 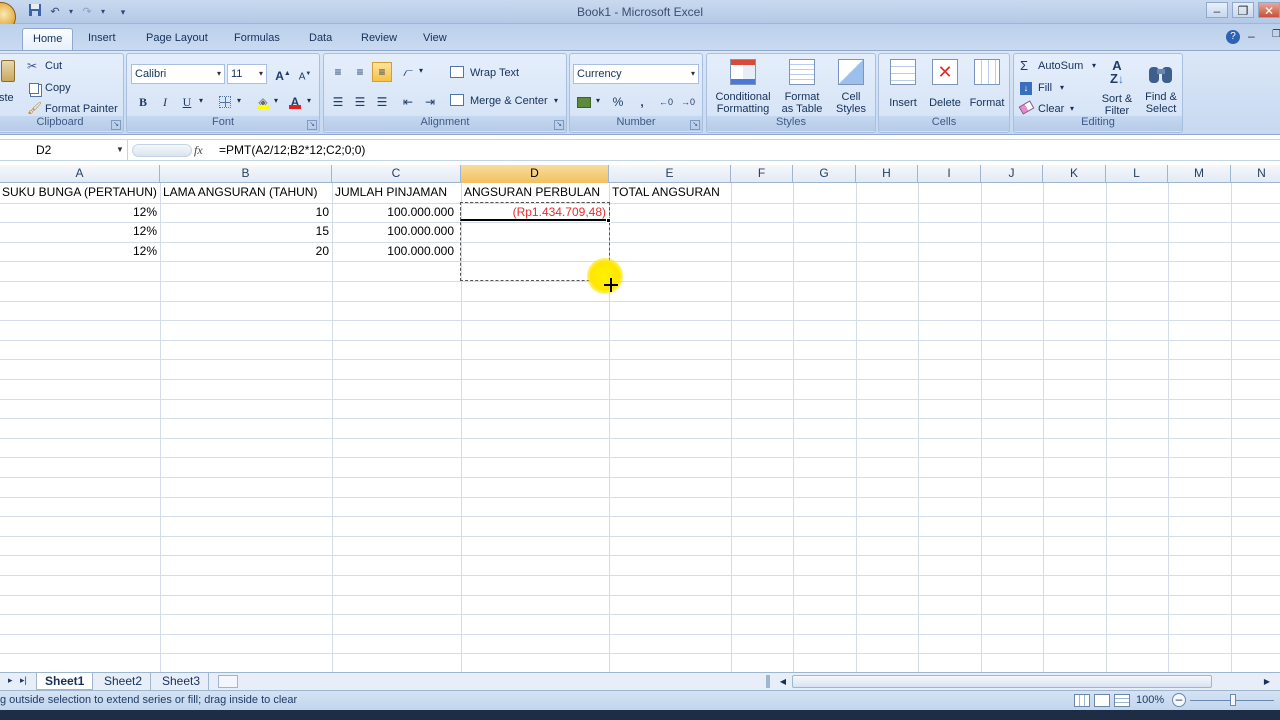 I want to click on close-icon: ✕, so click(x=1269, y=10).